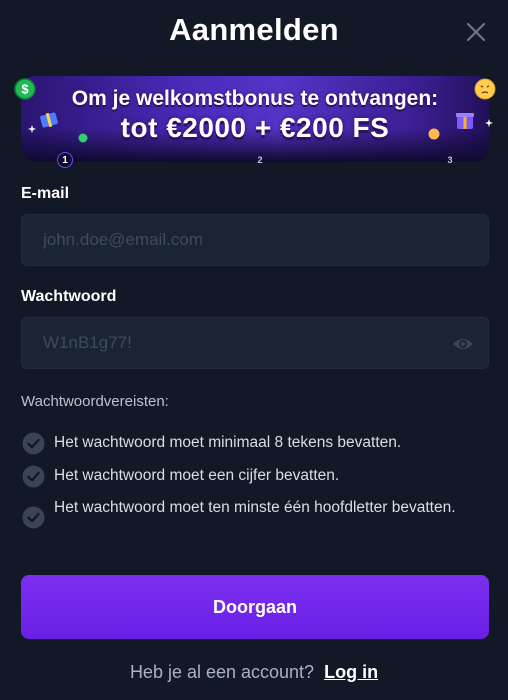 This screenshot has width=508, height=700. What do you see at coordinates (255, 98) in the screenshot?
I see `banner-headline: Om je welkomstbonus te ontvangen:` at bounding box center [255, 98].